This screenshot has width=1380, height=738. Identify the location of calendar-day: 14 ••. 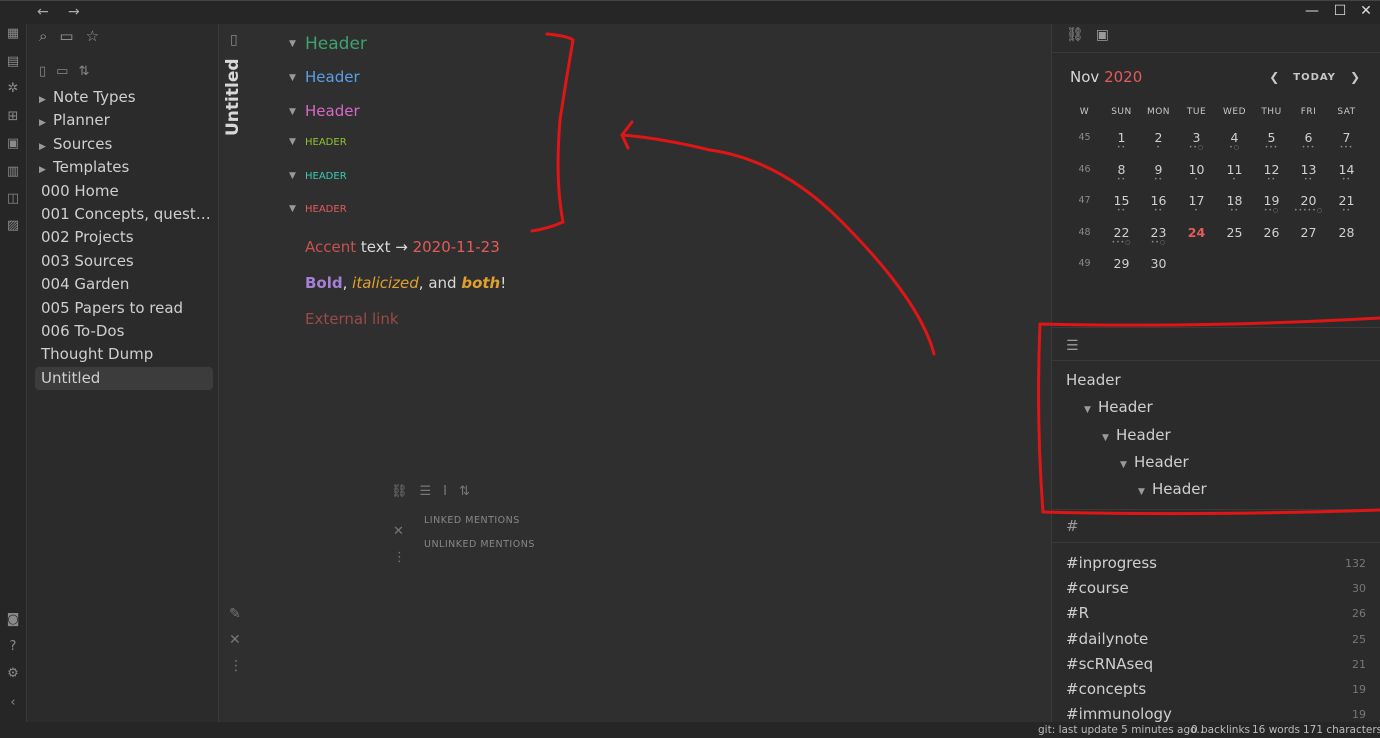
(1346, 172).